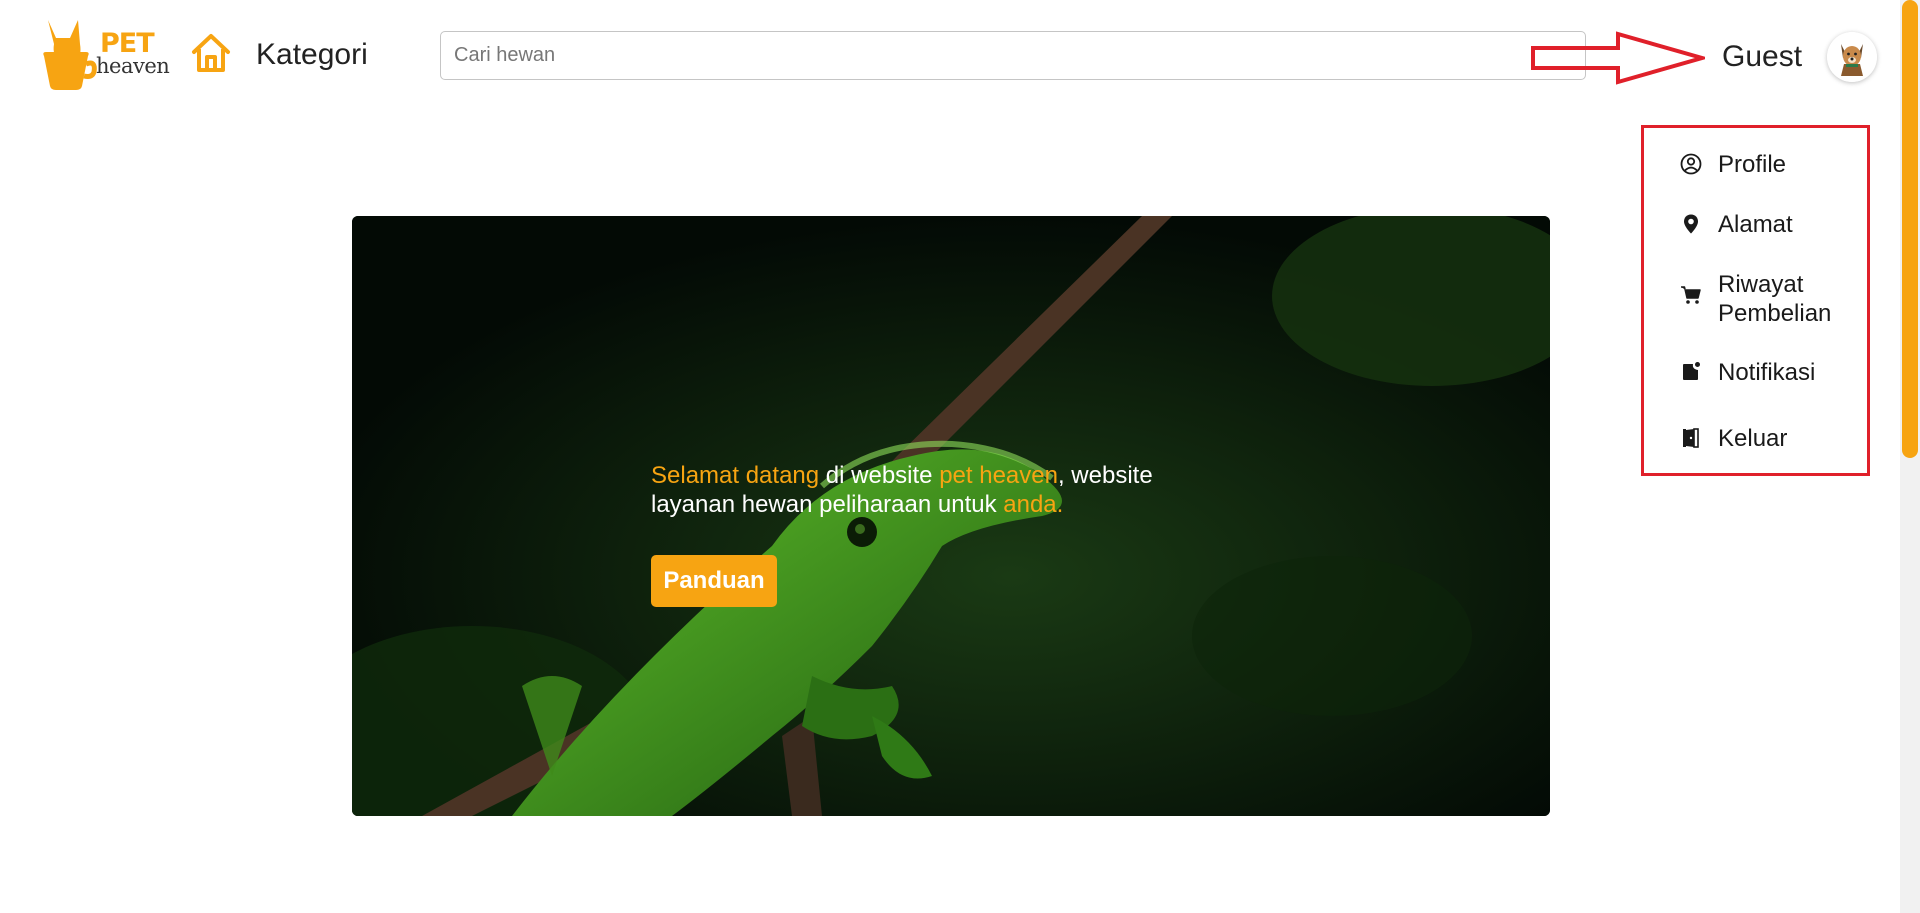  Describe the element at coordinates (211, 53) in the screenshot. I see `home-icon` at that location.